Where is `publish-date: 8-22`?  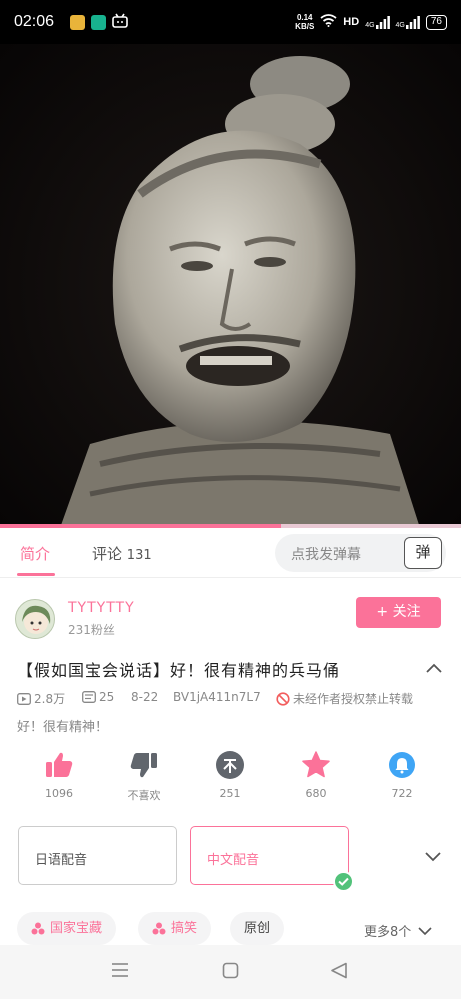 publish-date: 8-22 is located at coordinates (145, 697).